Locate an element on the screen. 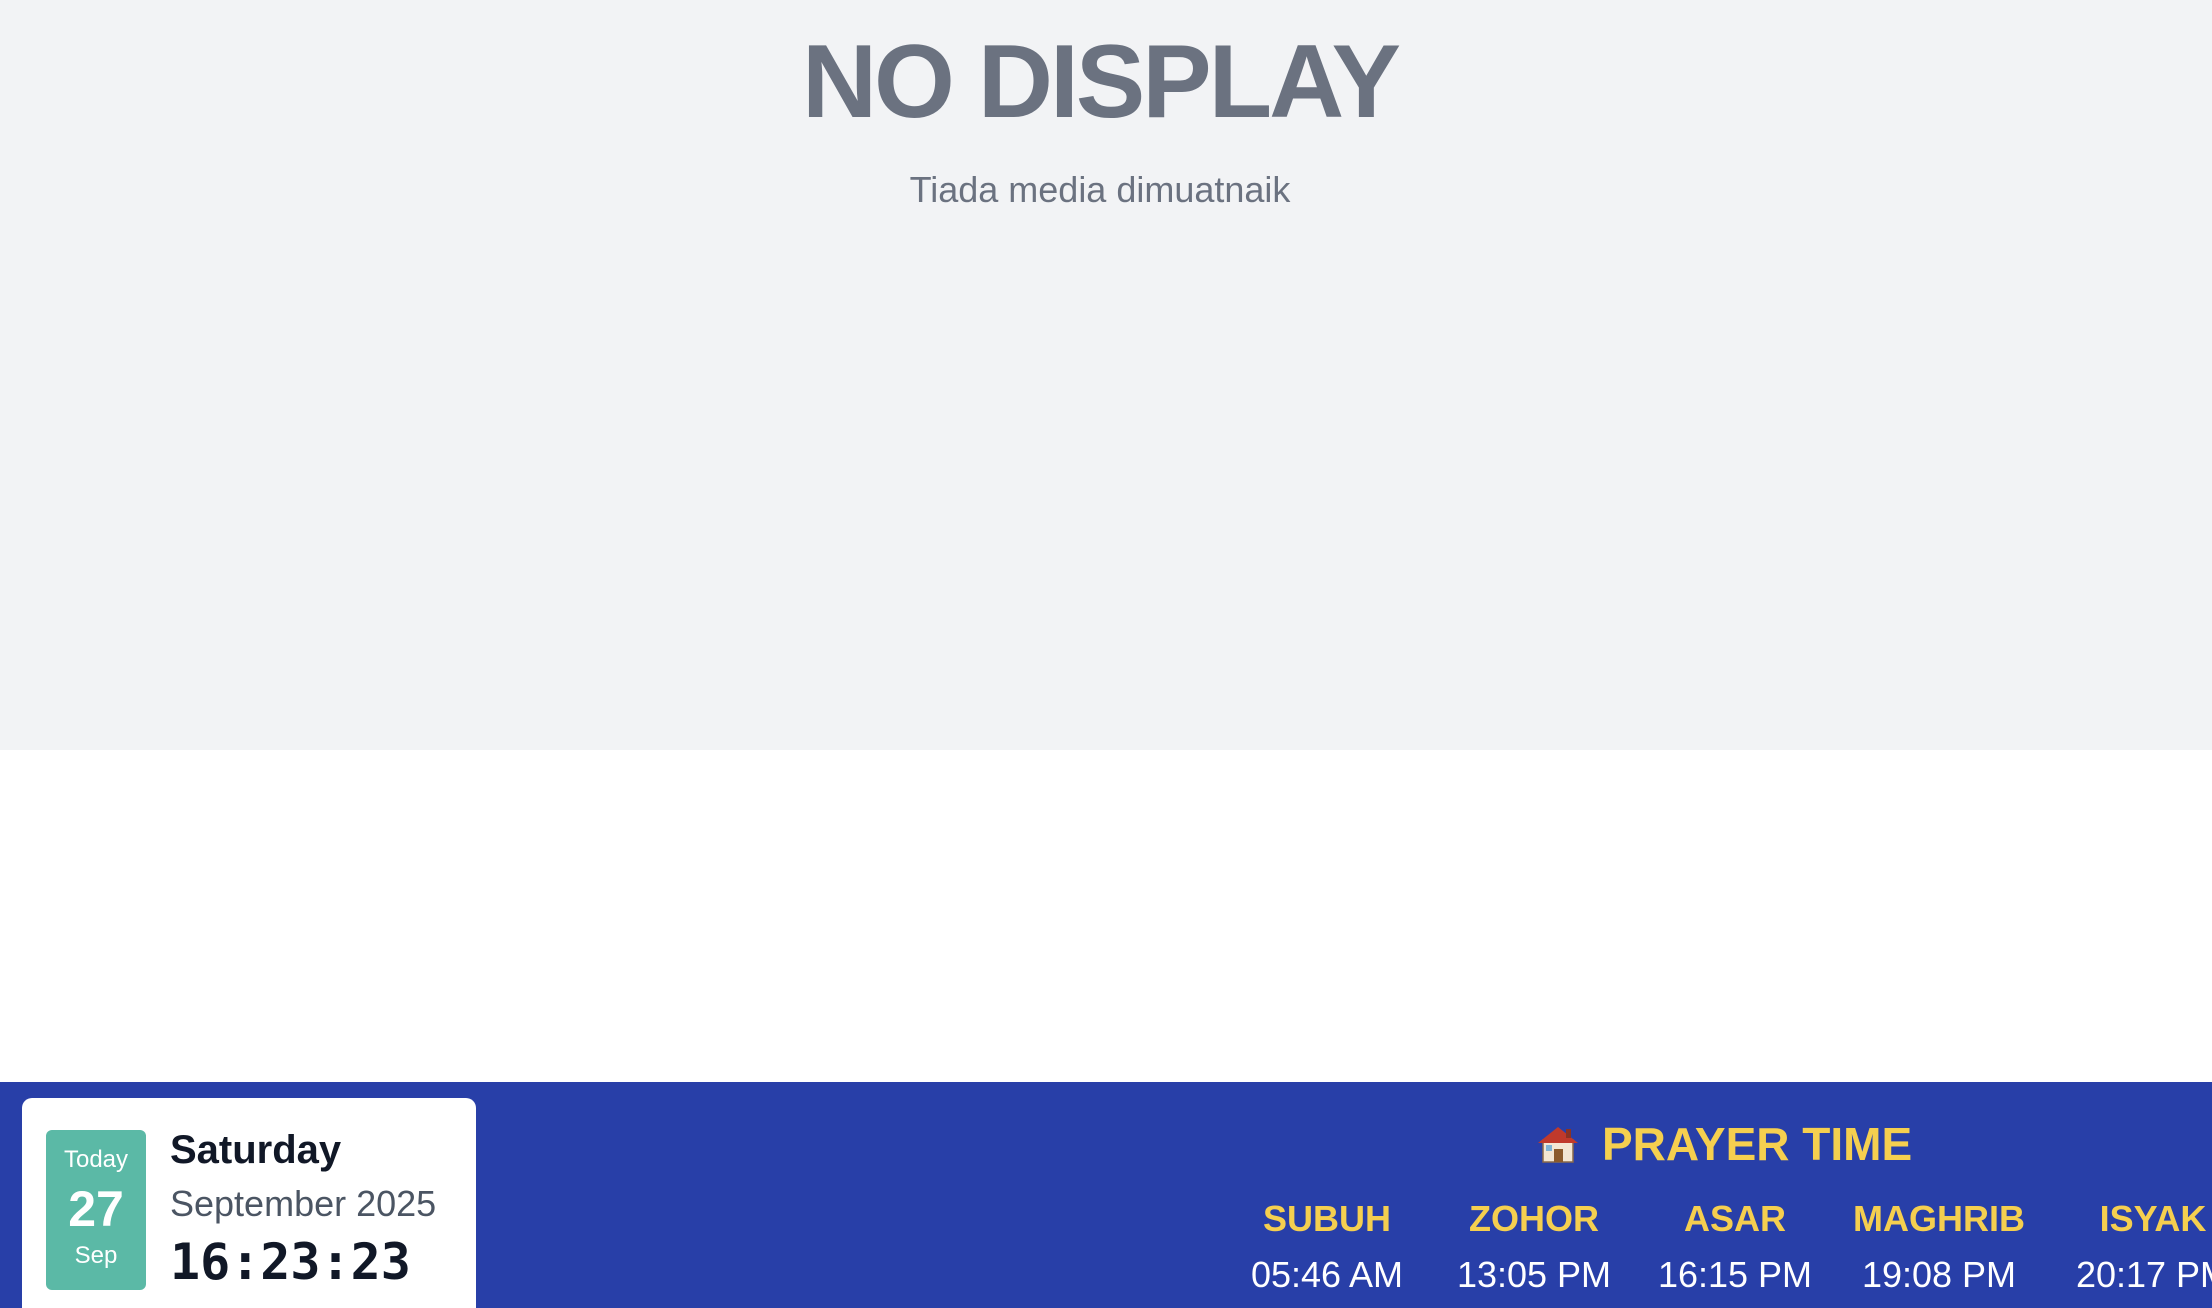  prayer-item-isyak: ISYAK 20:17 PM is located at coordinates (2140, 1247).